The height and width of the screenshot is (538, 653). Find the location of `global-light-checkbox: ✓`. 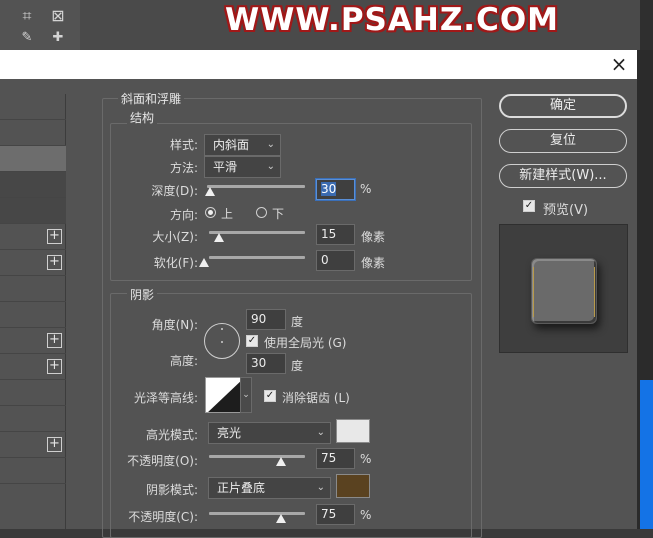

global-light-checkbox: ✓ is located at coordinates (252, 341).